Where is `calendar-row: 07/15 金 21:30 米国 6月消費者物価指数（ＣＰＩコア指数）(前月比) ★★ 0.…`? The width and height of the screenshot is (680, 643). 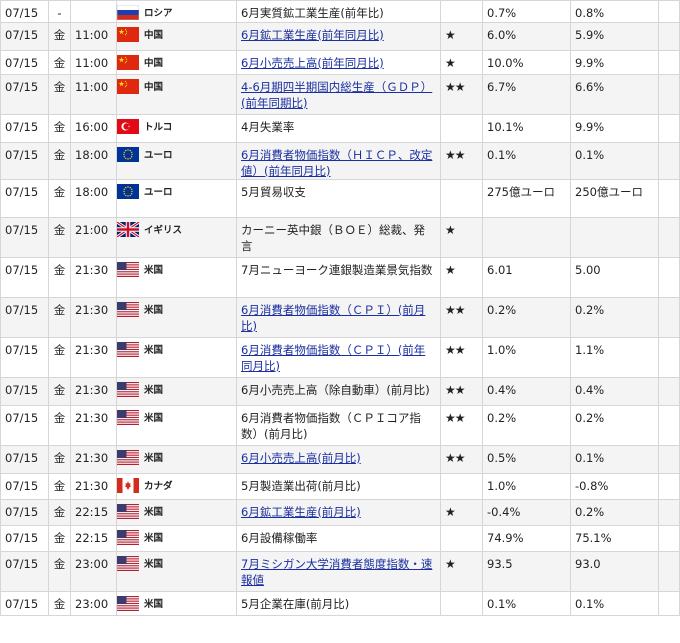
calendar-row: 07/15 金 21:30 米国 6月消費者物価指数（ＣＰＩコア指数）(前月比) ★★ 0.… is located at coordinates (340, 425).